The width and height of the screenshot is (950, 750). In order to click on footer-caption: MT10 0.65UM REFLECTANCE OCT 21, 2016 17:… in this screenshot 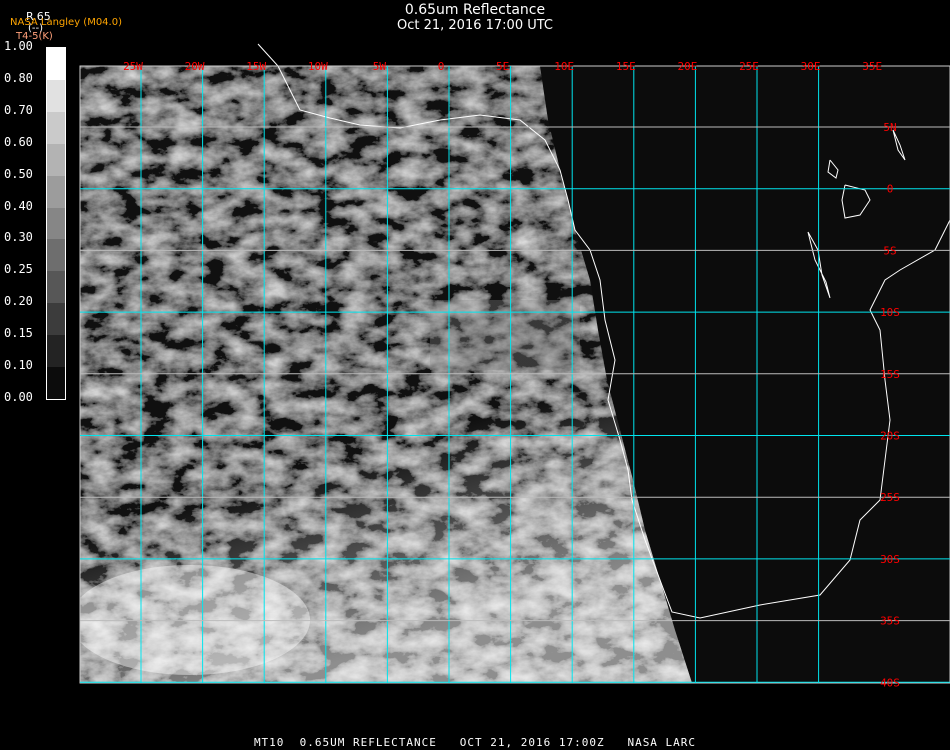, I will do `click(475, 742)`.